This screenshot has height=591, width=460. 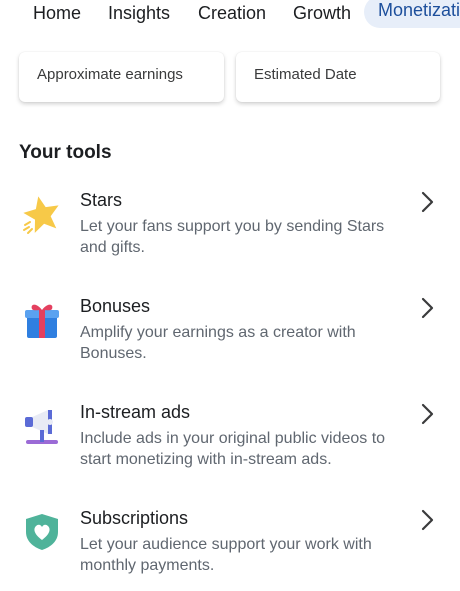 I want to click on heart-shield-icon, so click(x=42, y=532).